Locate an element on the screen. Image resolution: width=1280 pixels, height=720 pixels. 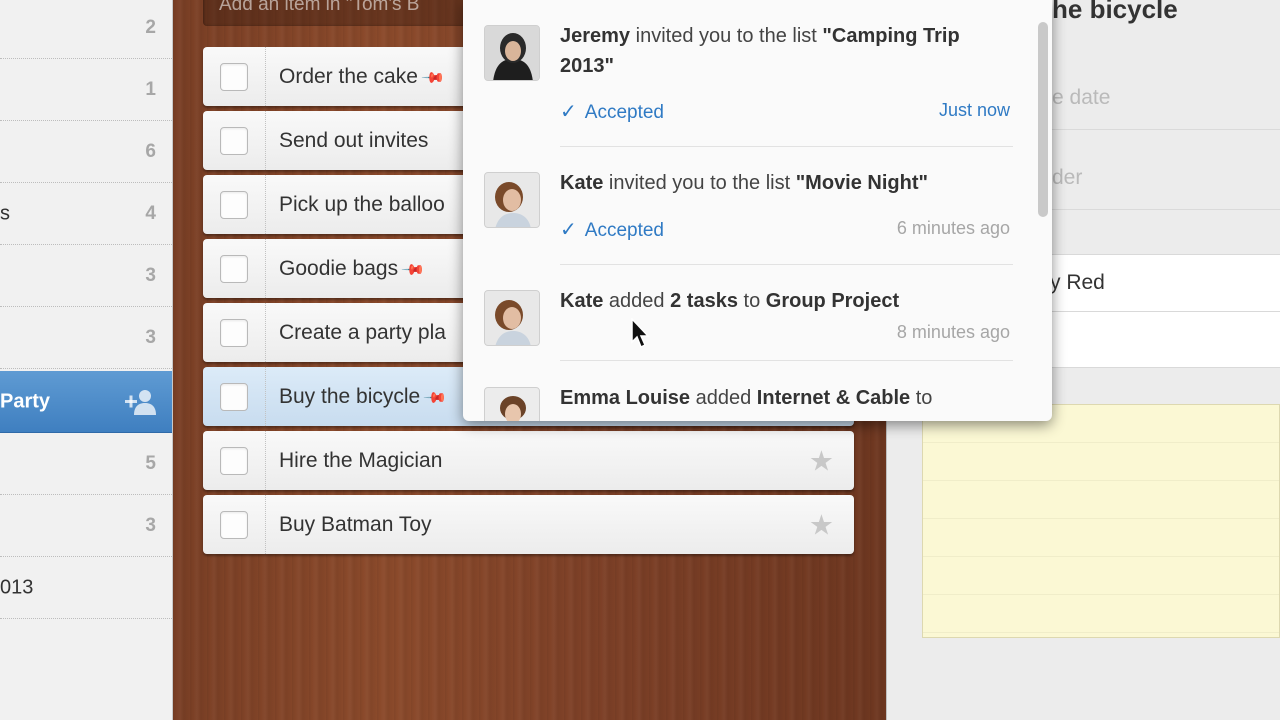
due-date-field: e date is located at coordinates (1166, 100).